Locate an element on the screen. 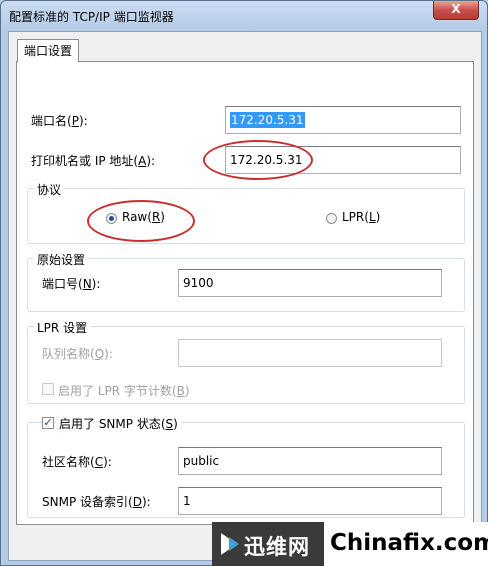 The width and height of the screenshot is (488, 566). community-name-label: 社区名称(C): is located at coordinates (77, 462).